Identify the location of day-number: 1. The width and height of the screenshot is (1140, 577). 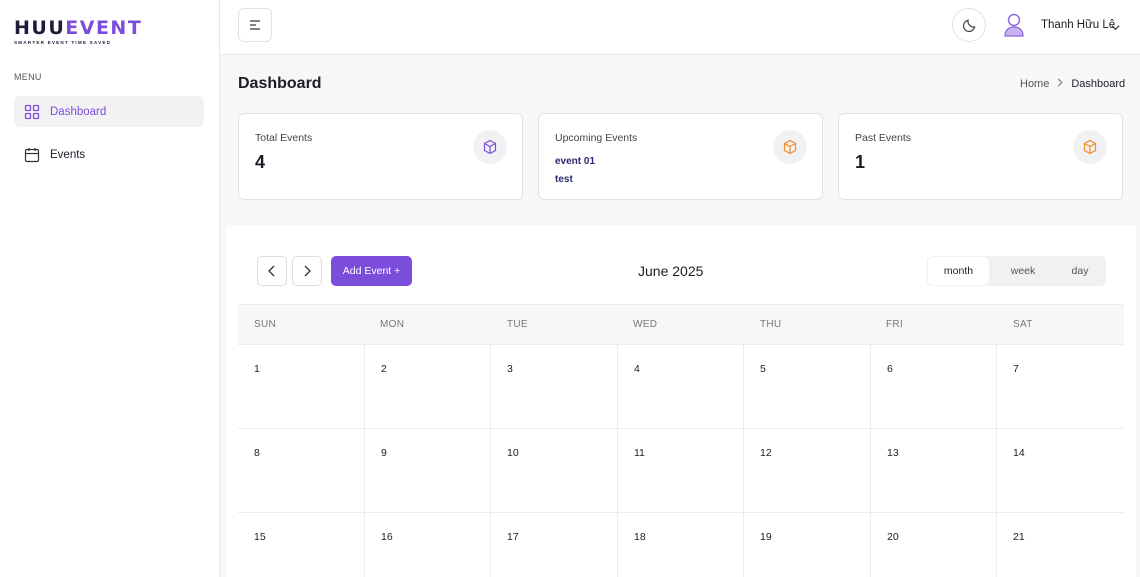
(257, 369).